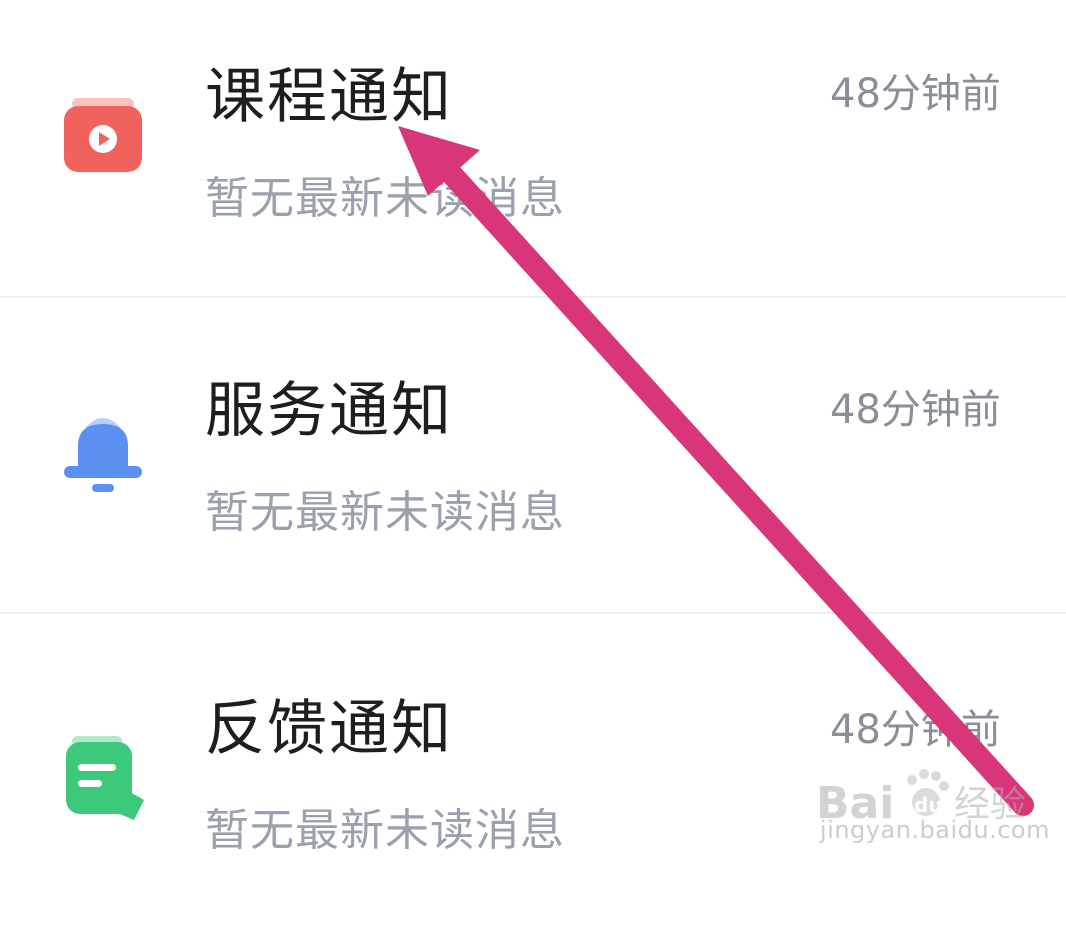 This screenshot has height=928, width=1066. Describe the element at coordinates (935, 830) in the screenshot. I see `watermark-url: jingyan.baidu.com` at that location.